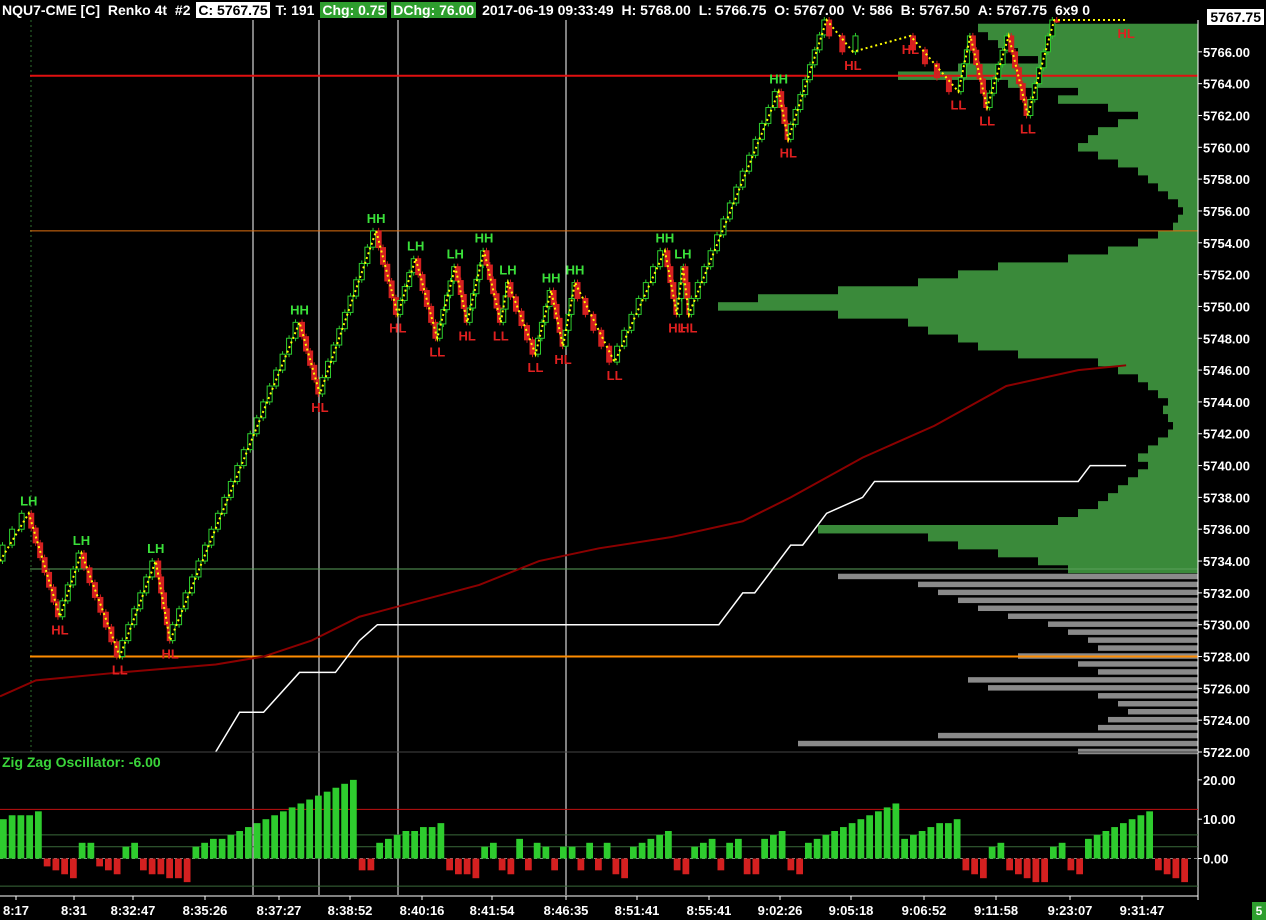 This screenshot has width=1266, height=920. Describe the element at coordinates (1226, 466) in the screenshot. I see `price-tick-label: 5740.00` at that location.